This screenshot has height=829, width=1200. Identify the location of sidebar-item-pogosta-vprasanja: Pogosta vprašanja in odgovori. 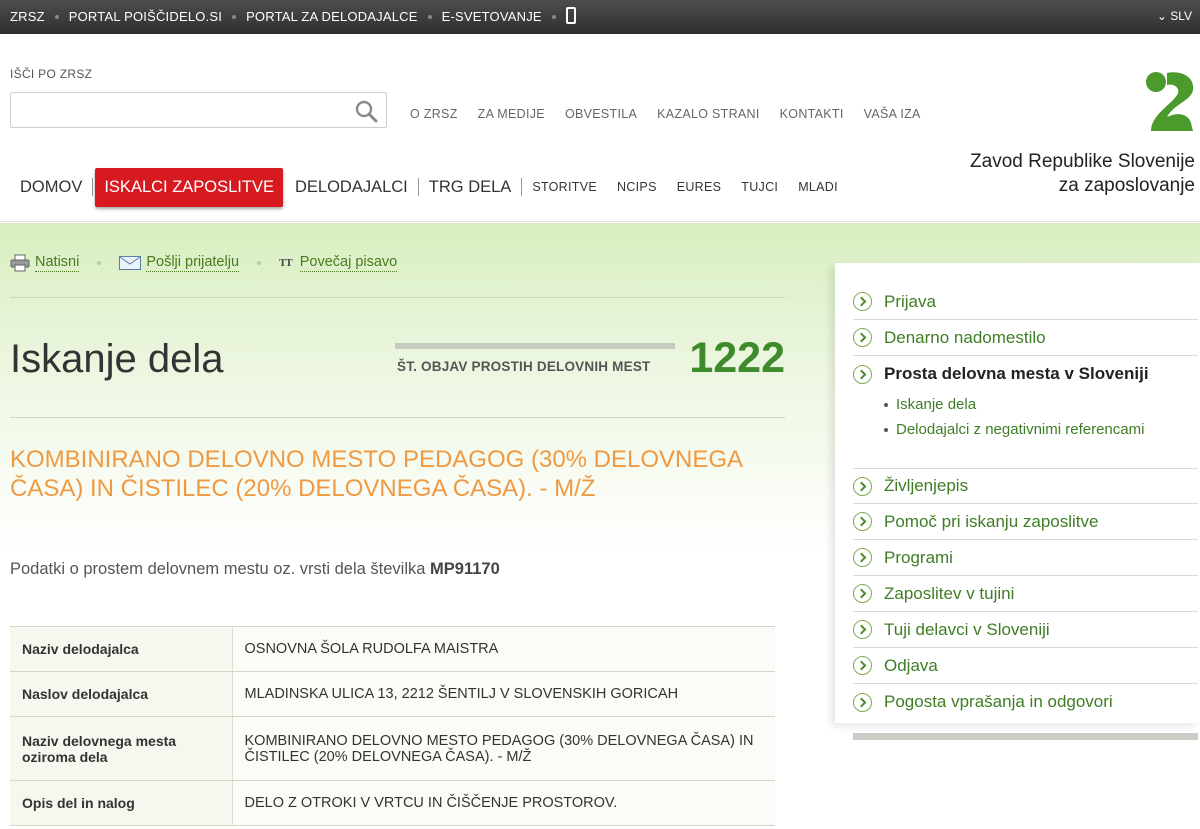
(1025, 702).